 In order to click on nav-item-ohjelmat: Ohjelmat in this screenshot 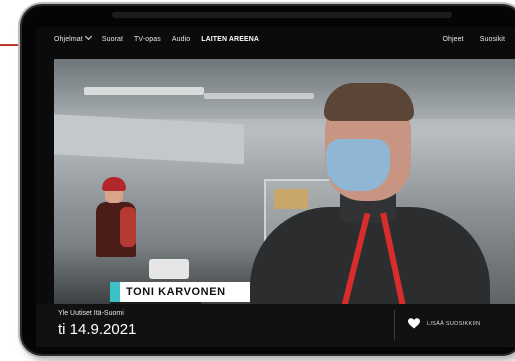, I will do `click(73, 37)`.